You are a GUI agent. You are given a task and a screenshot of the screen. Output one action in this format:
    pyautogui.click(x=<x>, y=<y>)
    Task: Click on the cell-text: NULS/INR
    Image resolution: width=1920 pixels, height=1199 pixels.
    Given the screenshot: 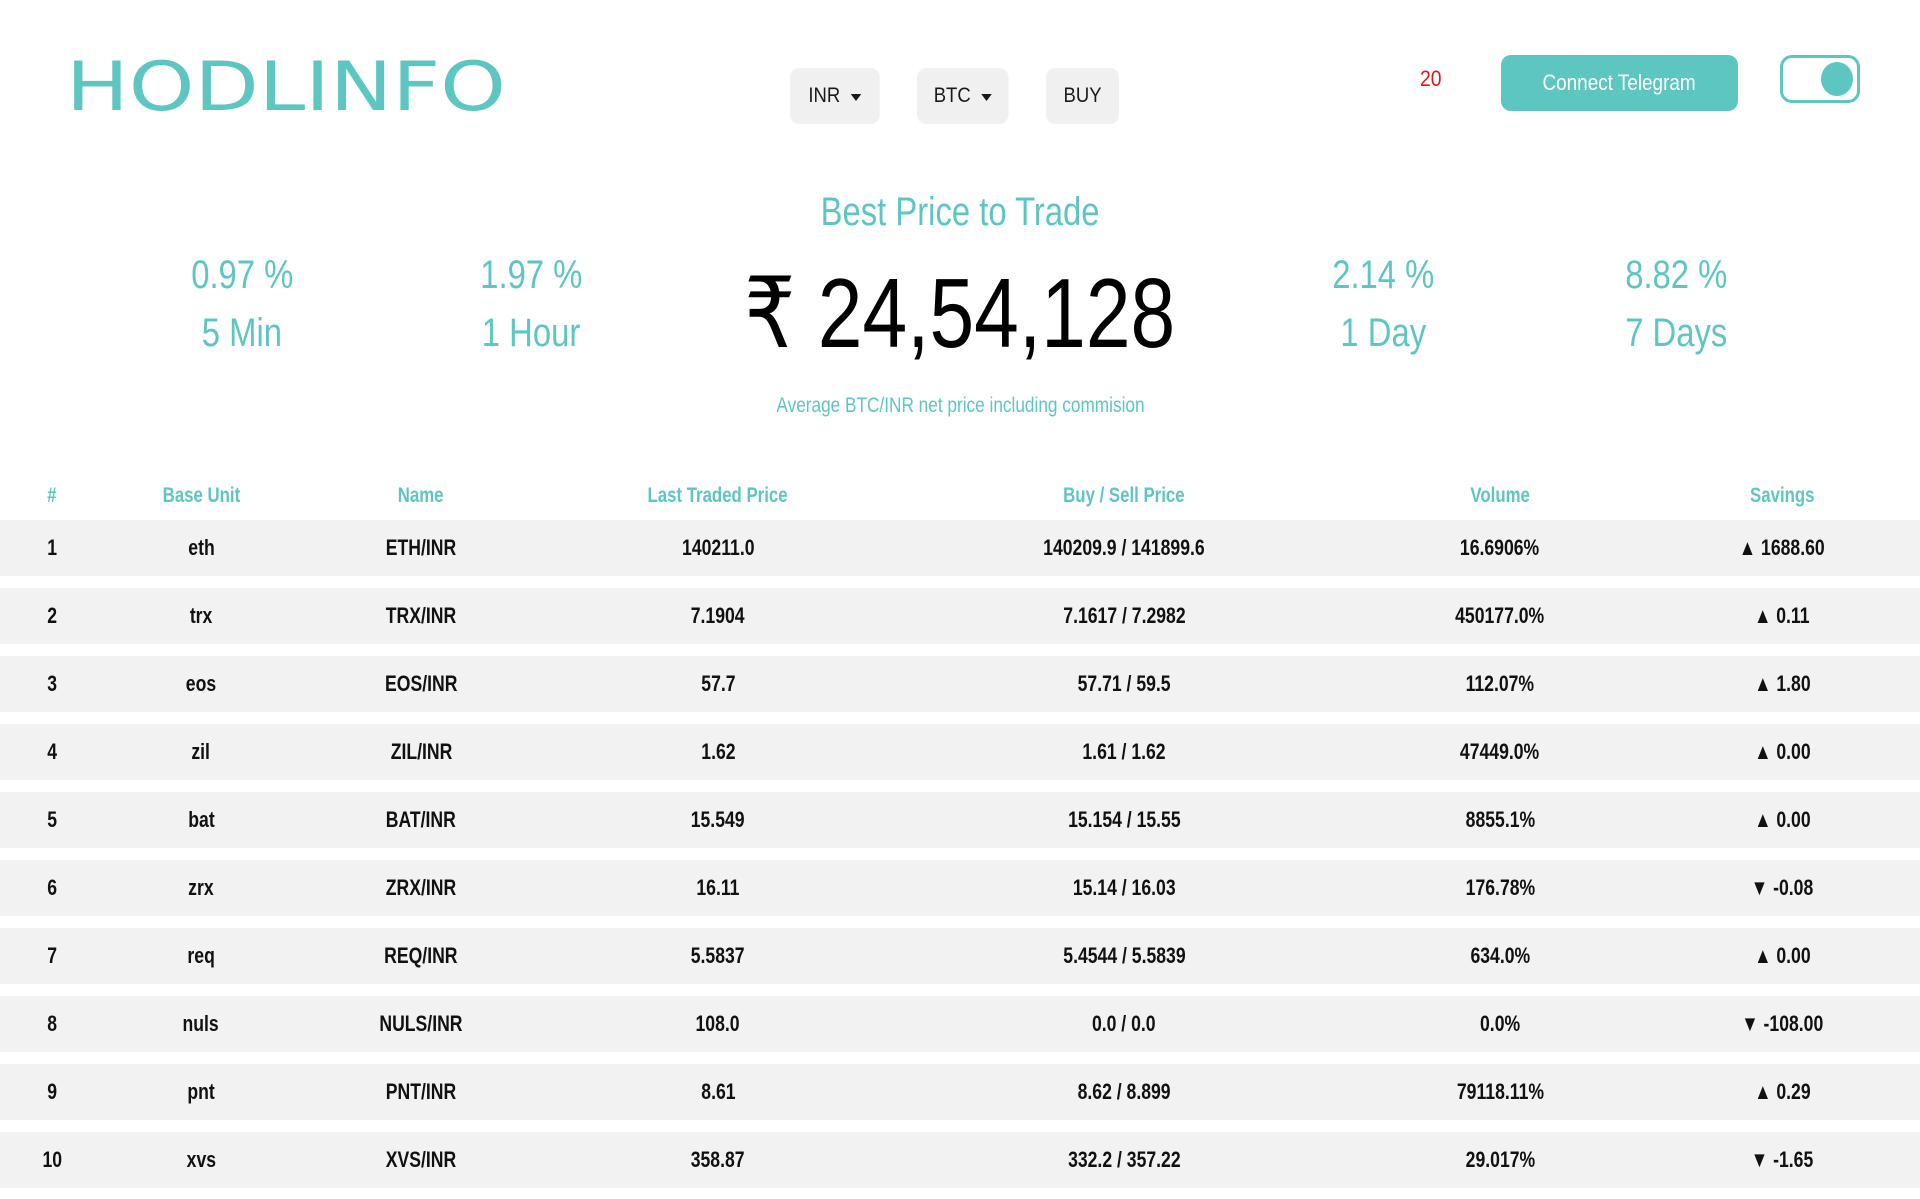 What is the action you would take?
    pyautogui.click(x=421, y=1023)
    